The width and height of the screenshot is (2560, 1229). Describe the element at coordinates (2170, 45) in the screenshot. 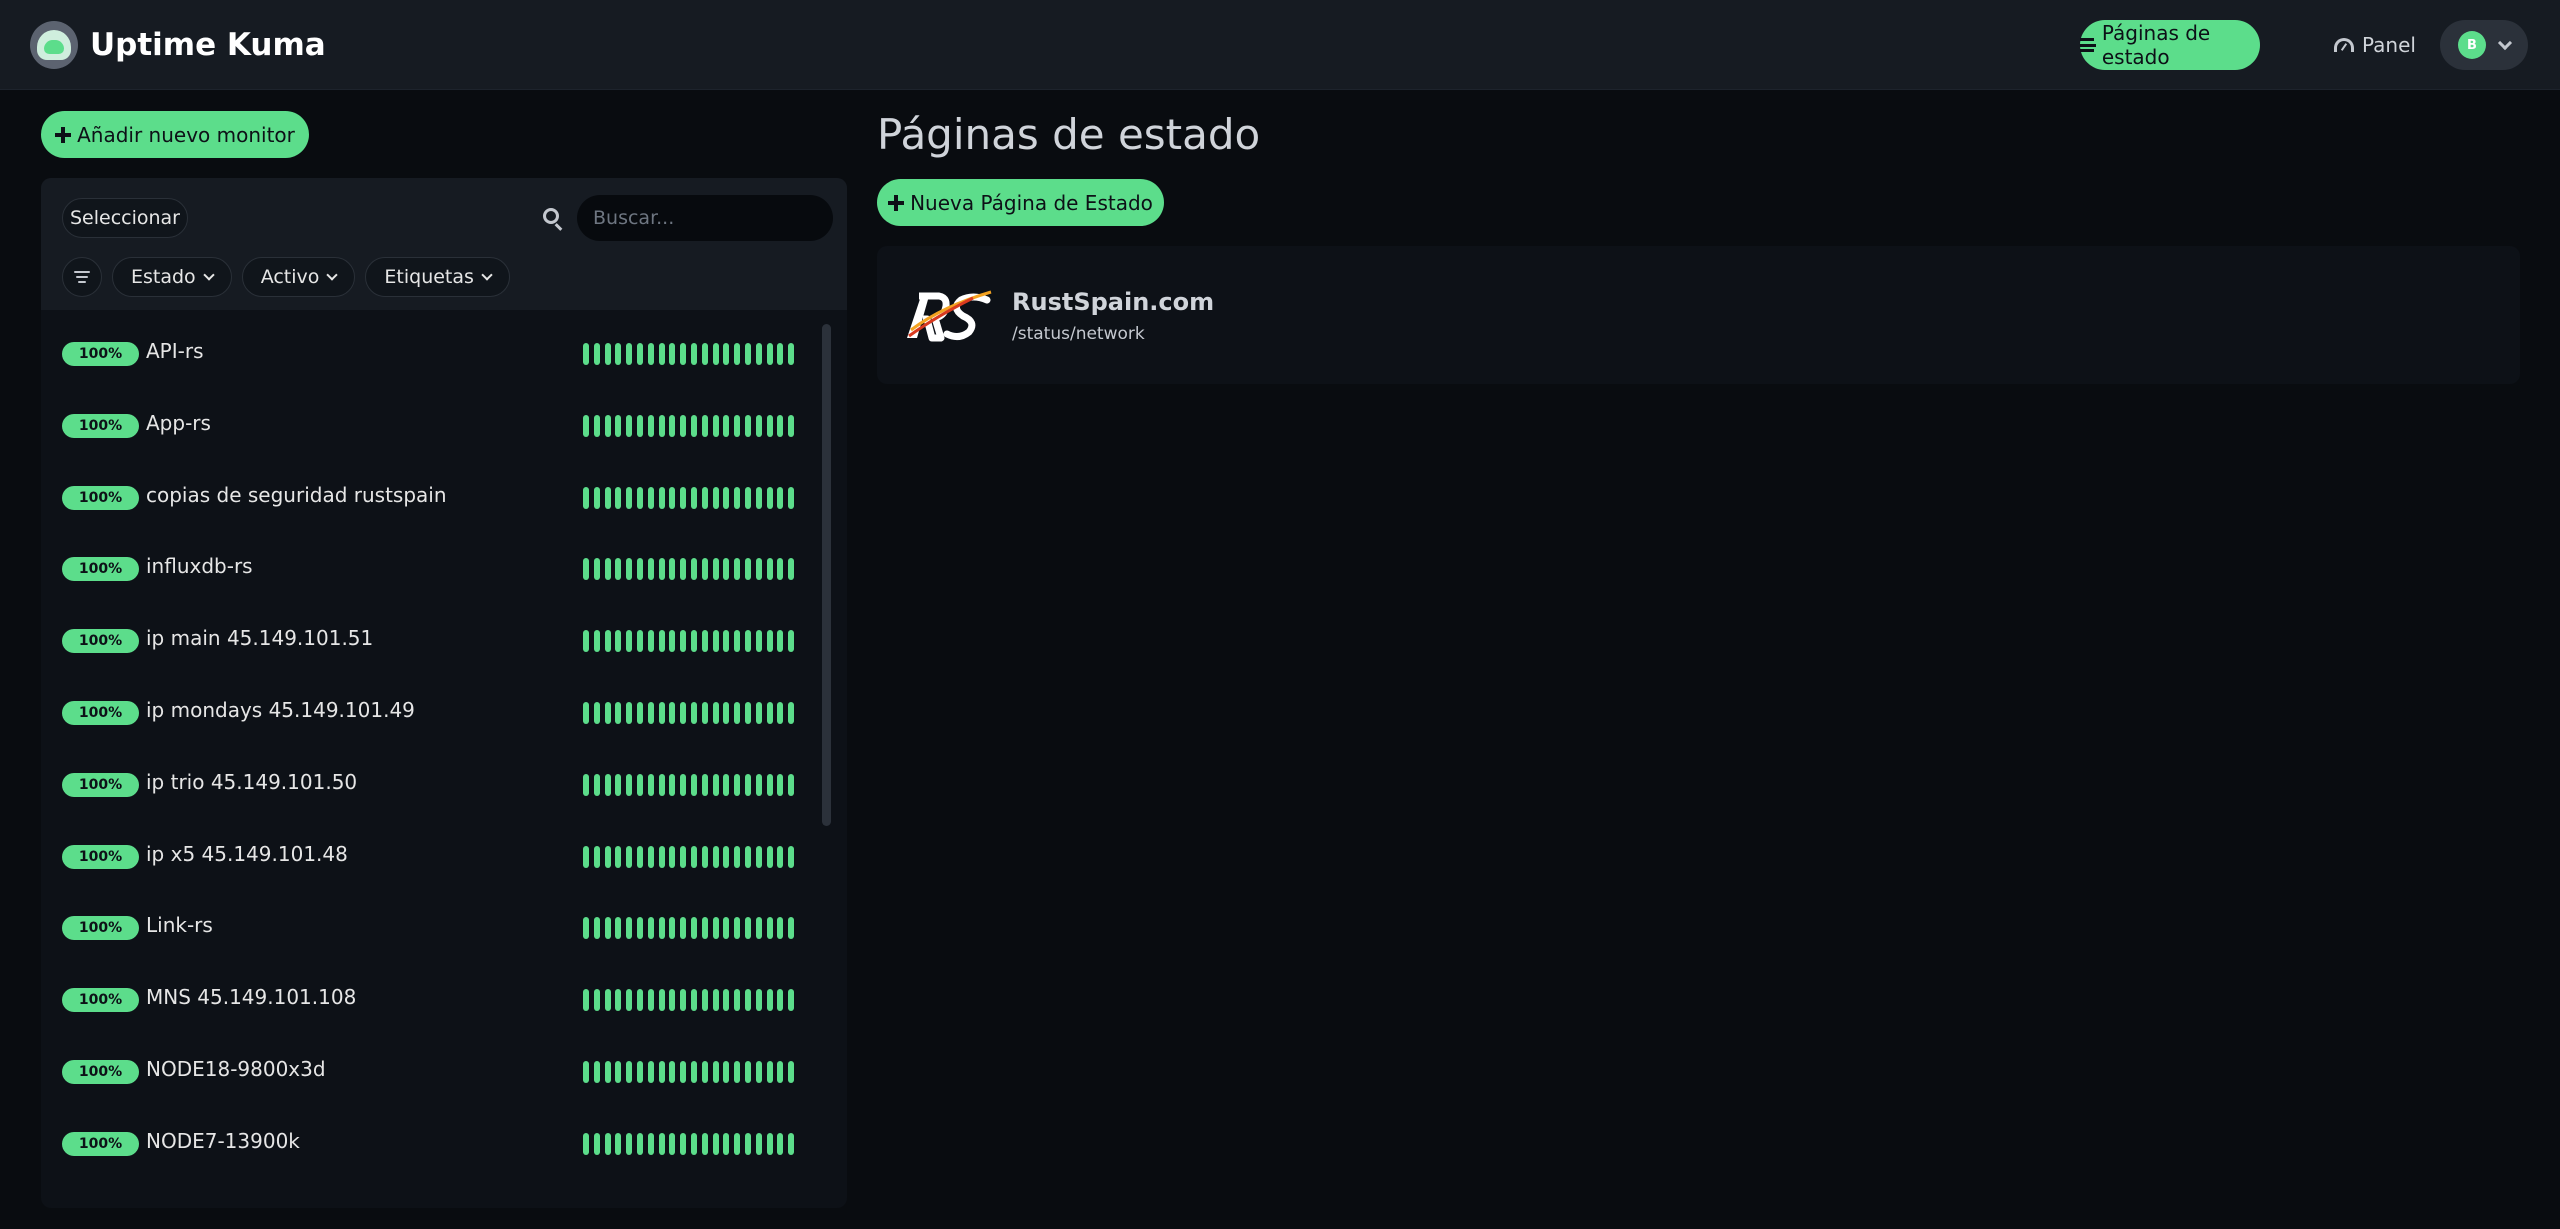

I see `status-pages-button: Páginas de estado` at that location.